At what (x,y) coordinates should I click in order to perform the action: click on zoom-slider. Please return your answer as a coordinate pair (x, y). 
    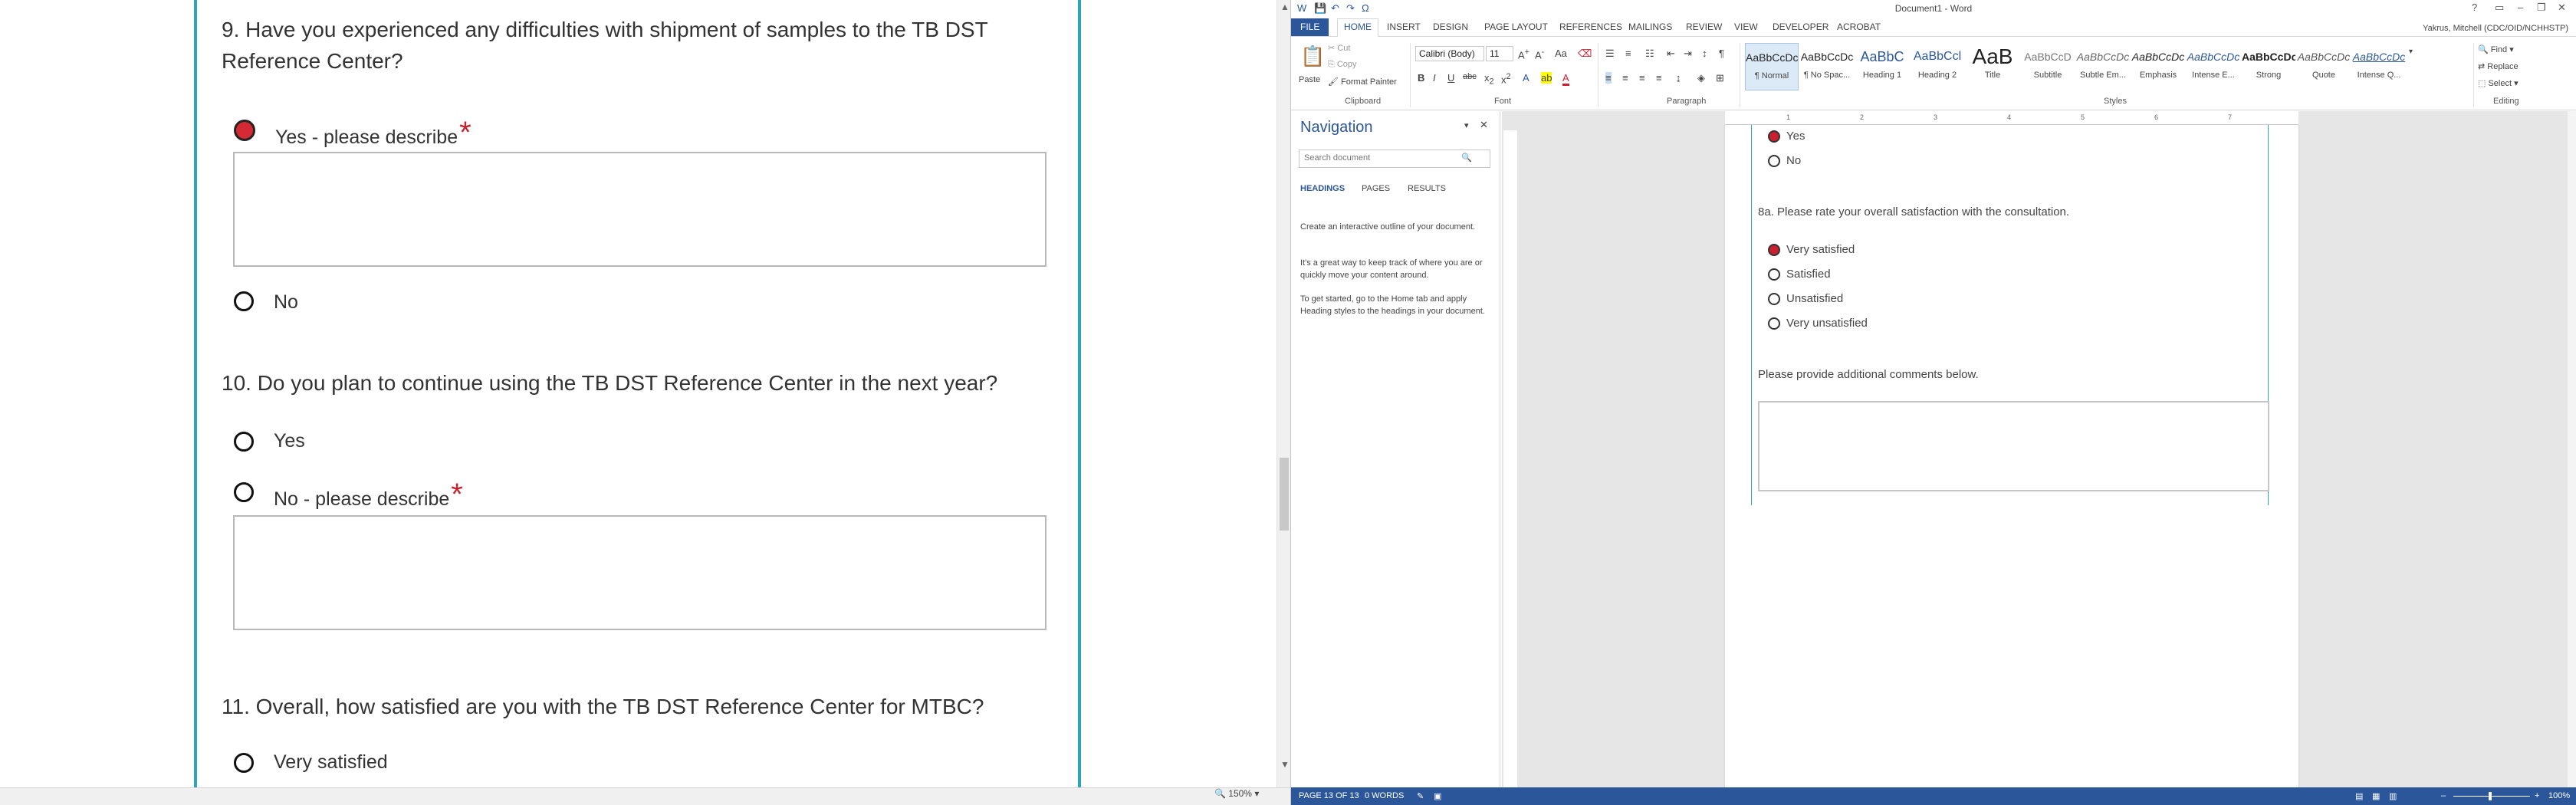
    Looking at the image, I should click on (2491, 797).